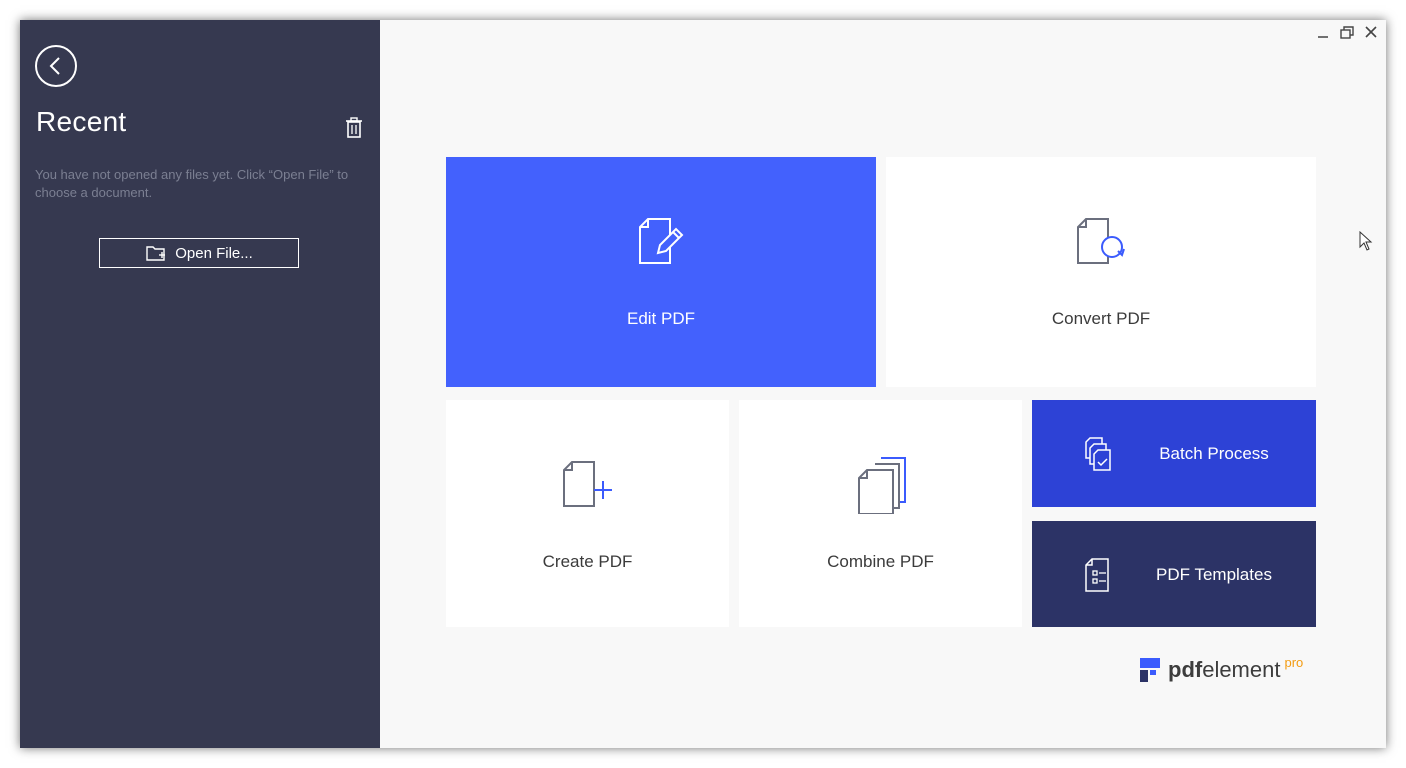  What do you see at coordinates (1214, 574) in the screenshot?
I see `pdf-templates-label: PDF Templates` at bounding box center [1214, 574].